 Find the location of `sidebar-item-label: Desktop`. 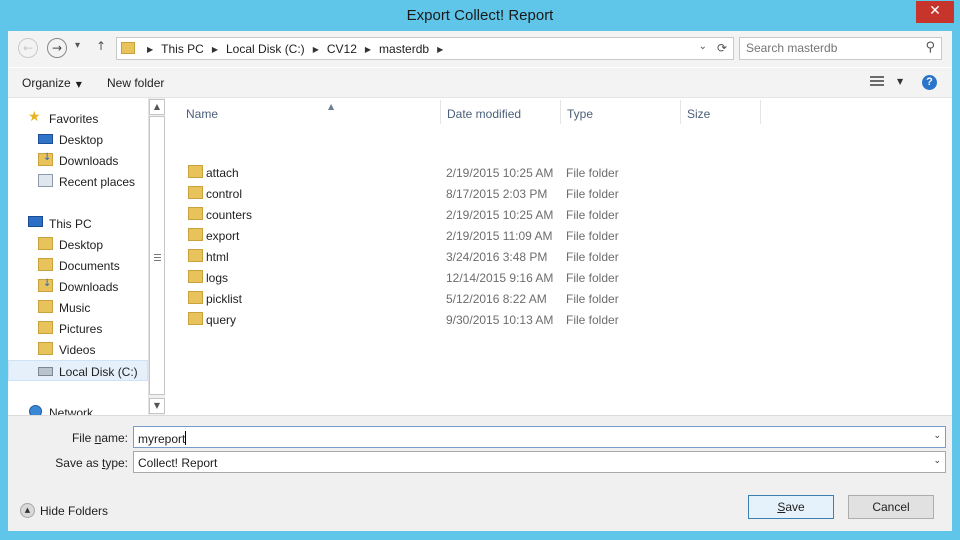

sidebar-item-label: Desktop is located at coordinates (81, 140).